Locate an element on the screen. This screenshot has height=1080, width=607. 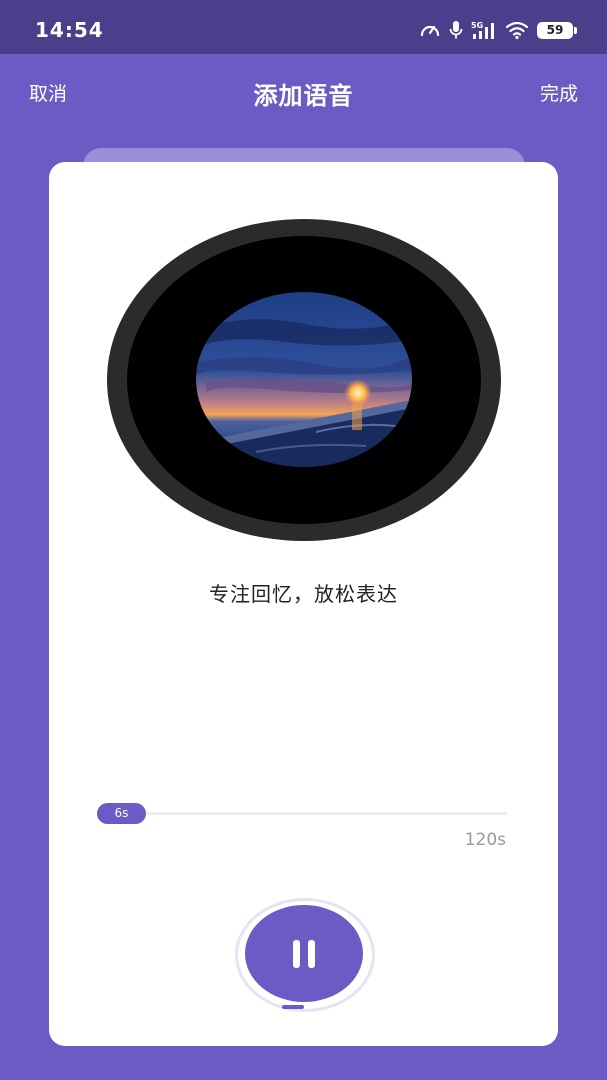
status-bar: 14:54 5G 59 is located at coordinates (303, 27).